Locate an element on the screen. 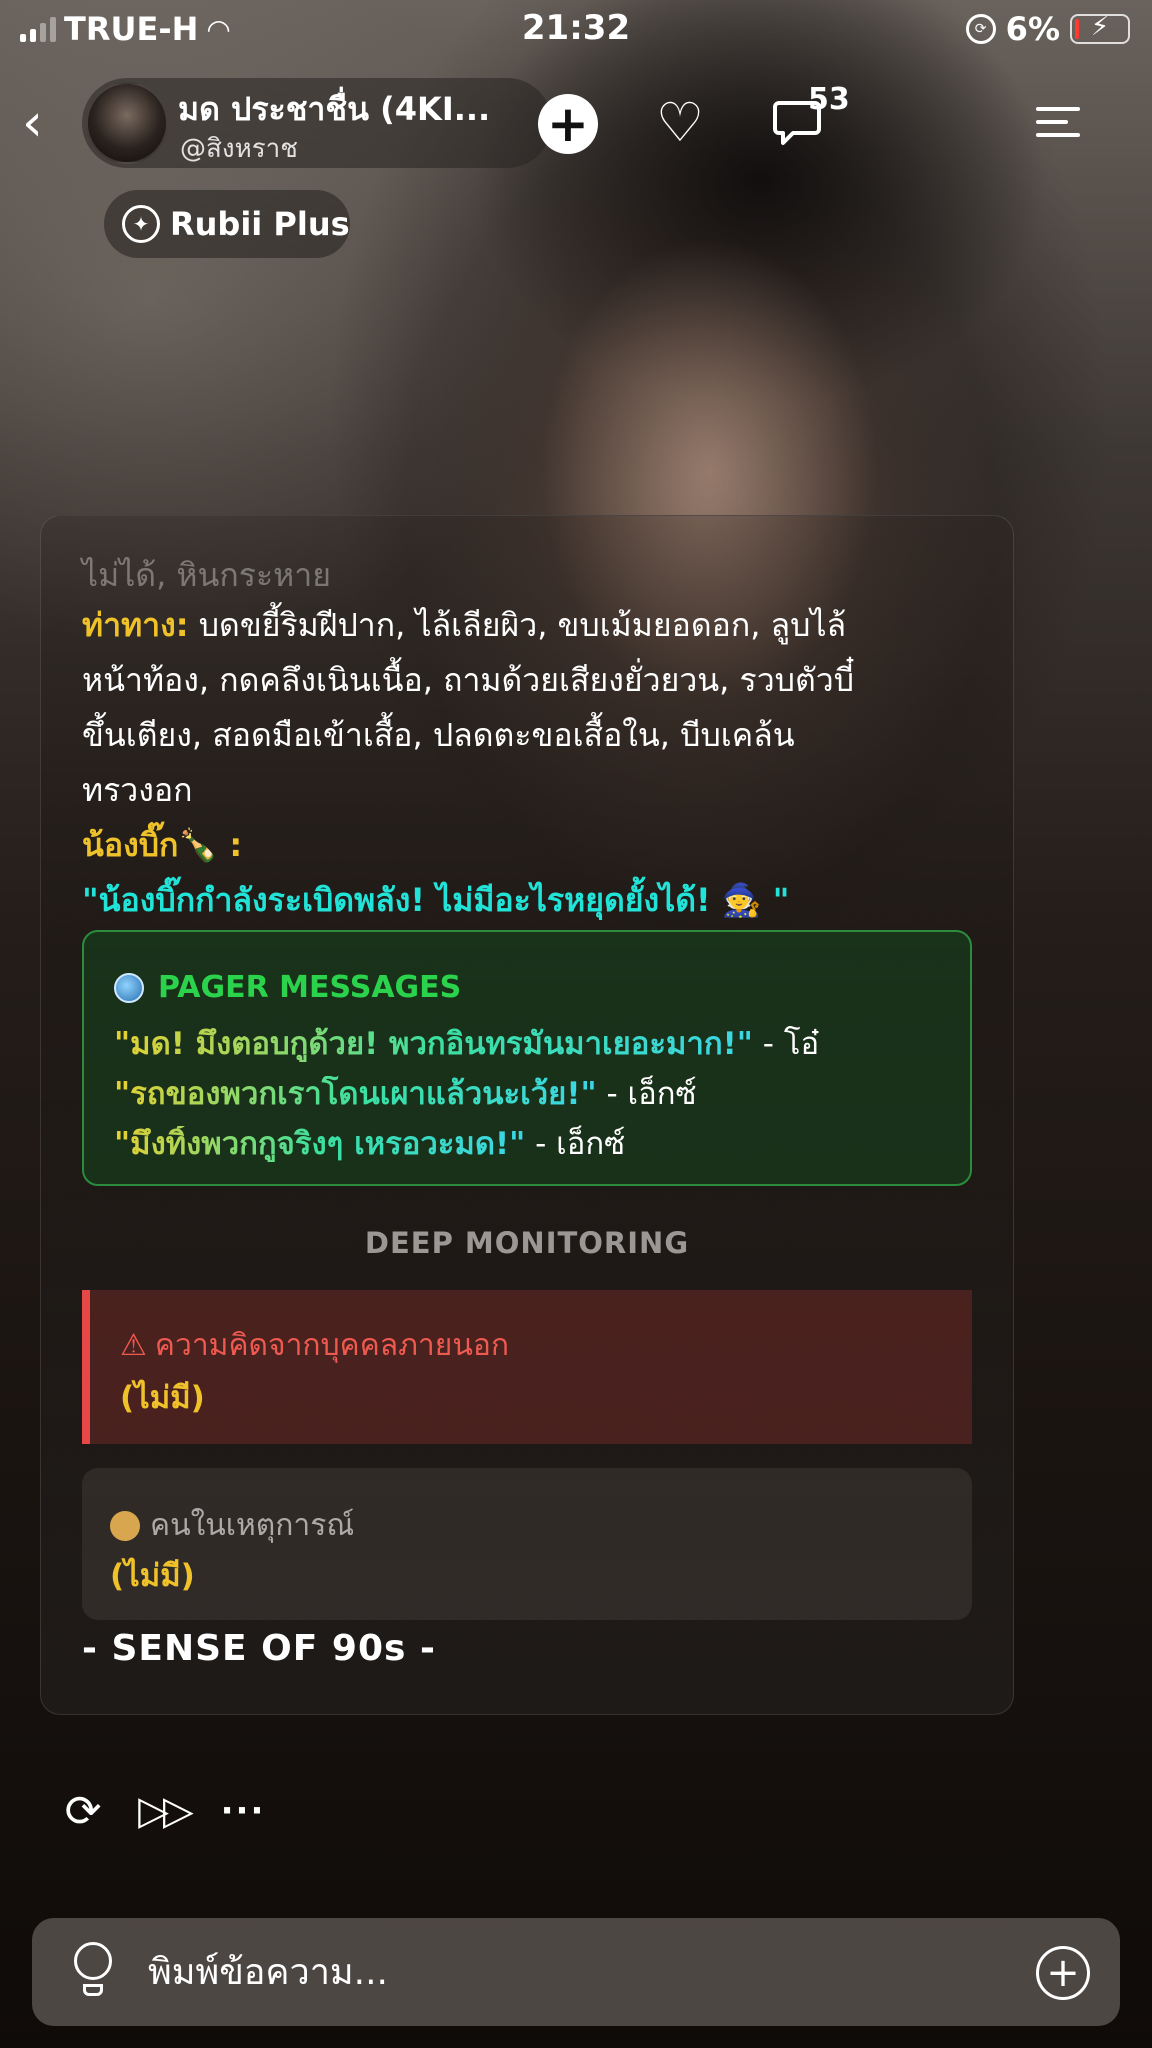  faded-previous-line: ไม่ได้, หินกระหาย is located at coordinates (206, 575).